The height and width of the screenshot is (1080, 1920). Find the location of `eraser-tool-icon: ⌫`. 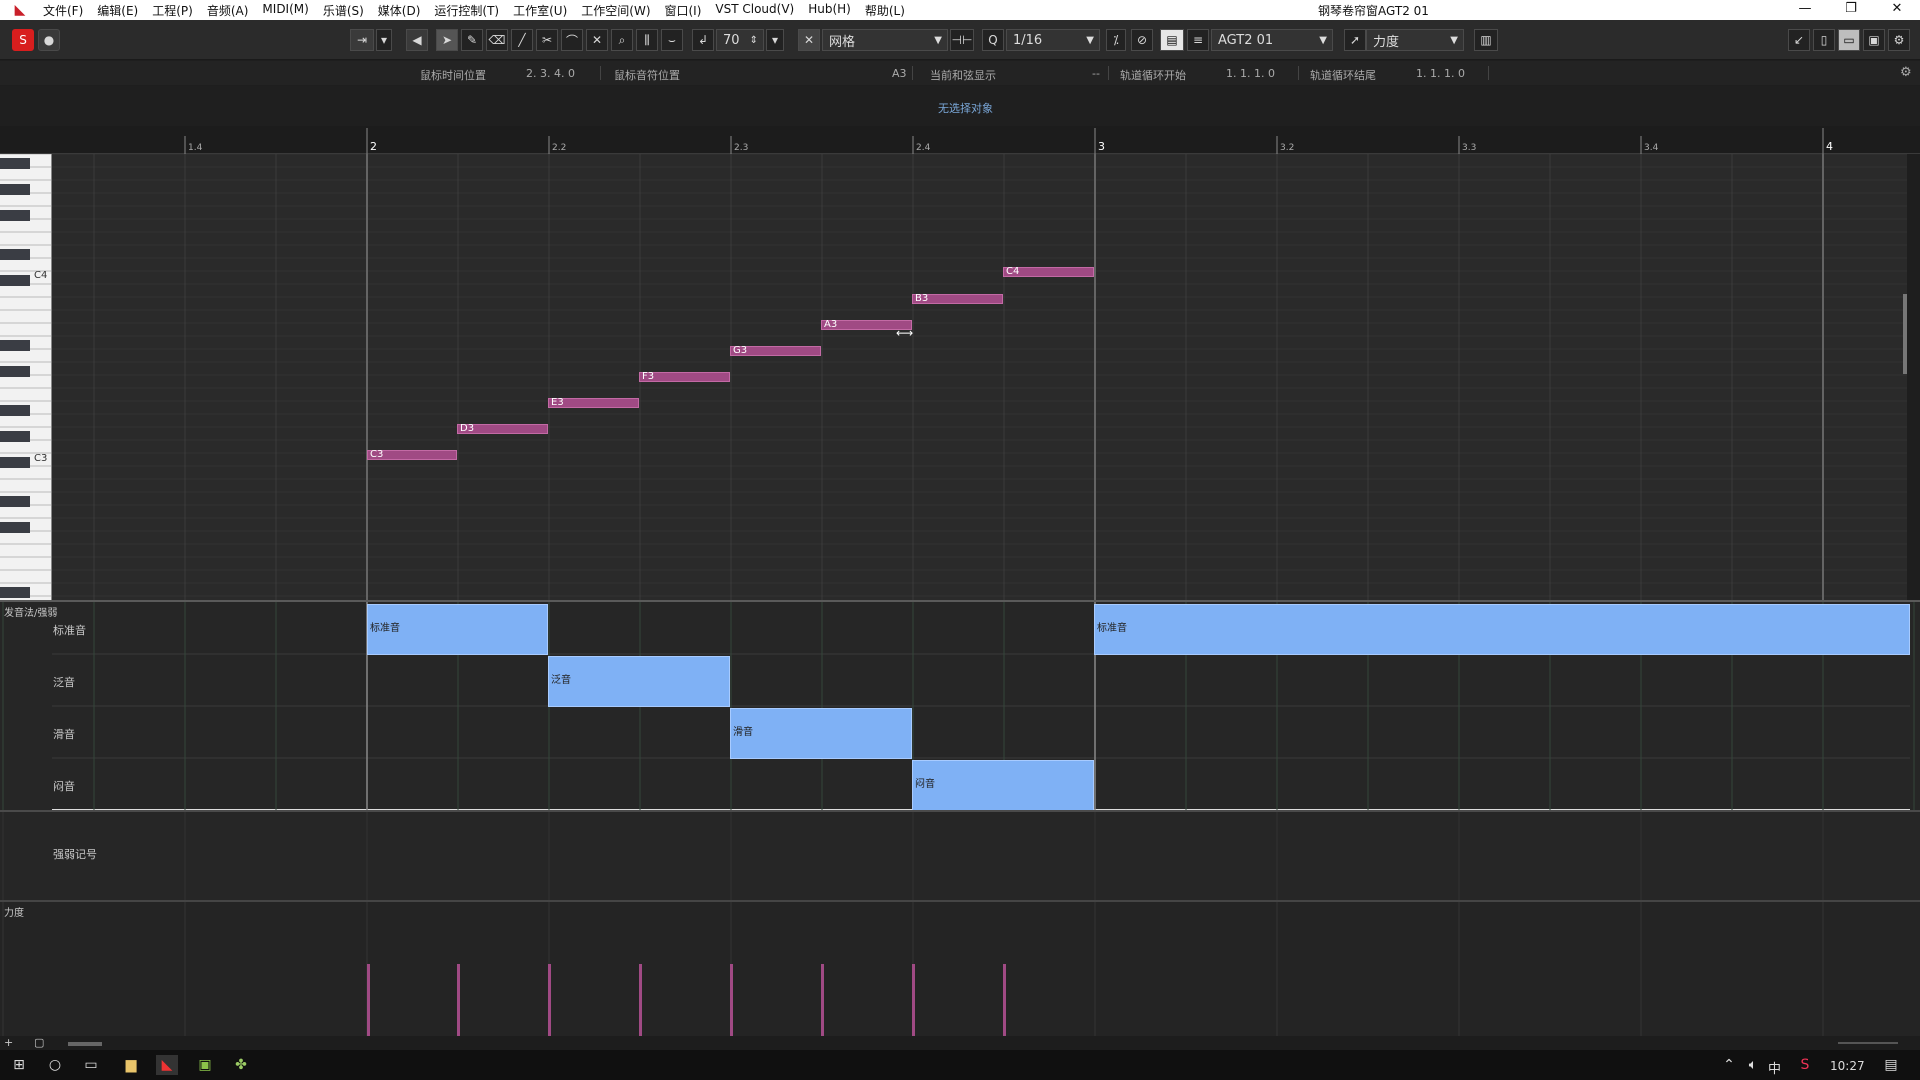

eraser-tool-icon: ⌫ is located at coordinates (497, 40).